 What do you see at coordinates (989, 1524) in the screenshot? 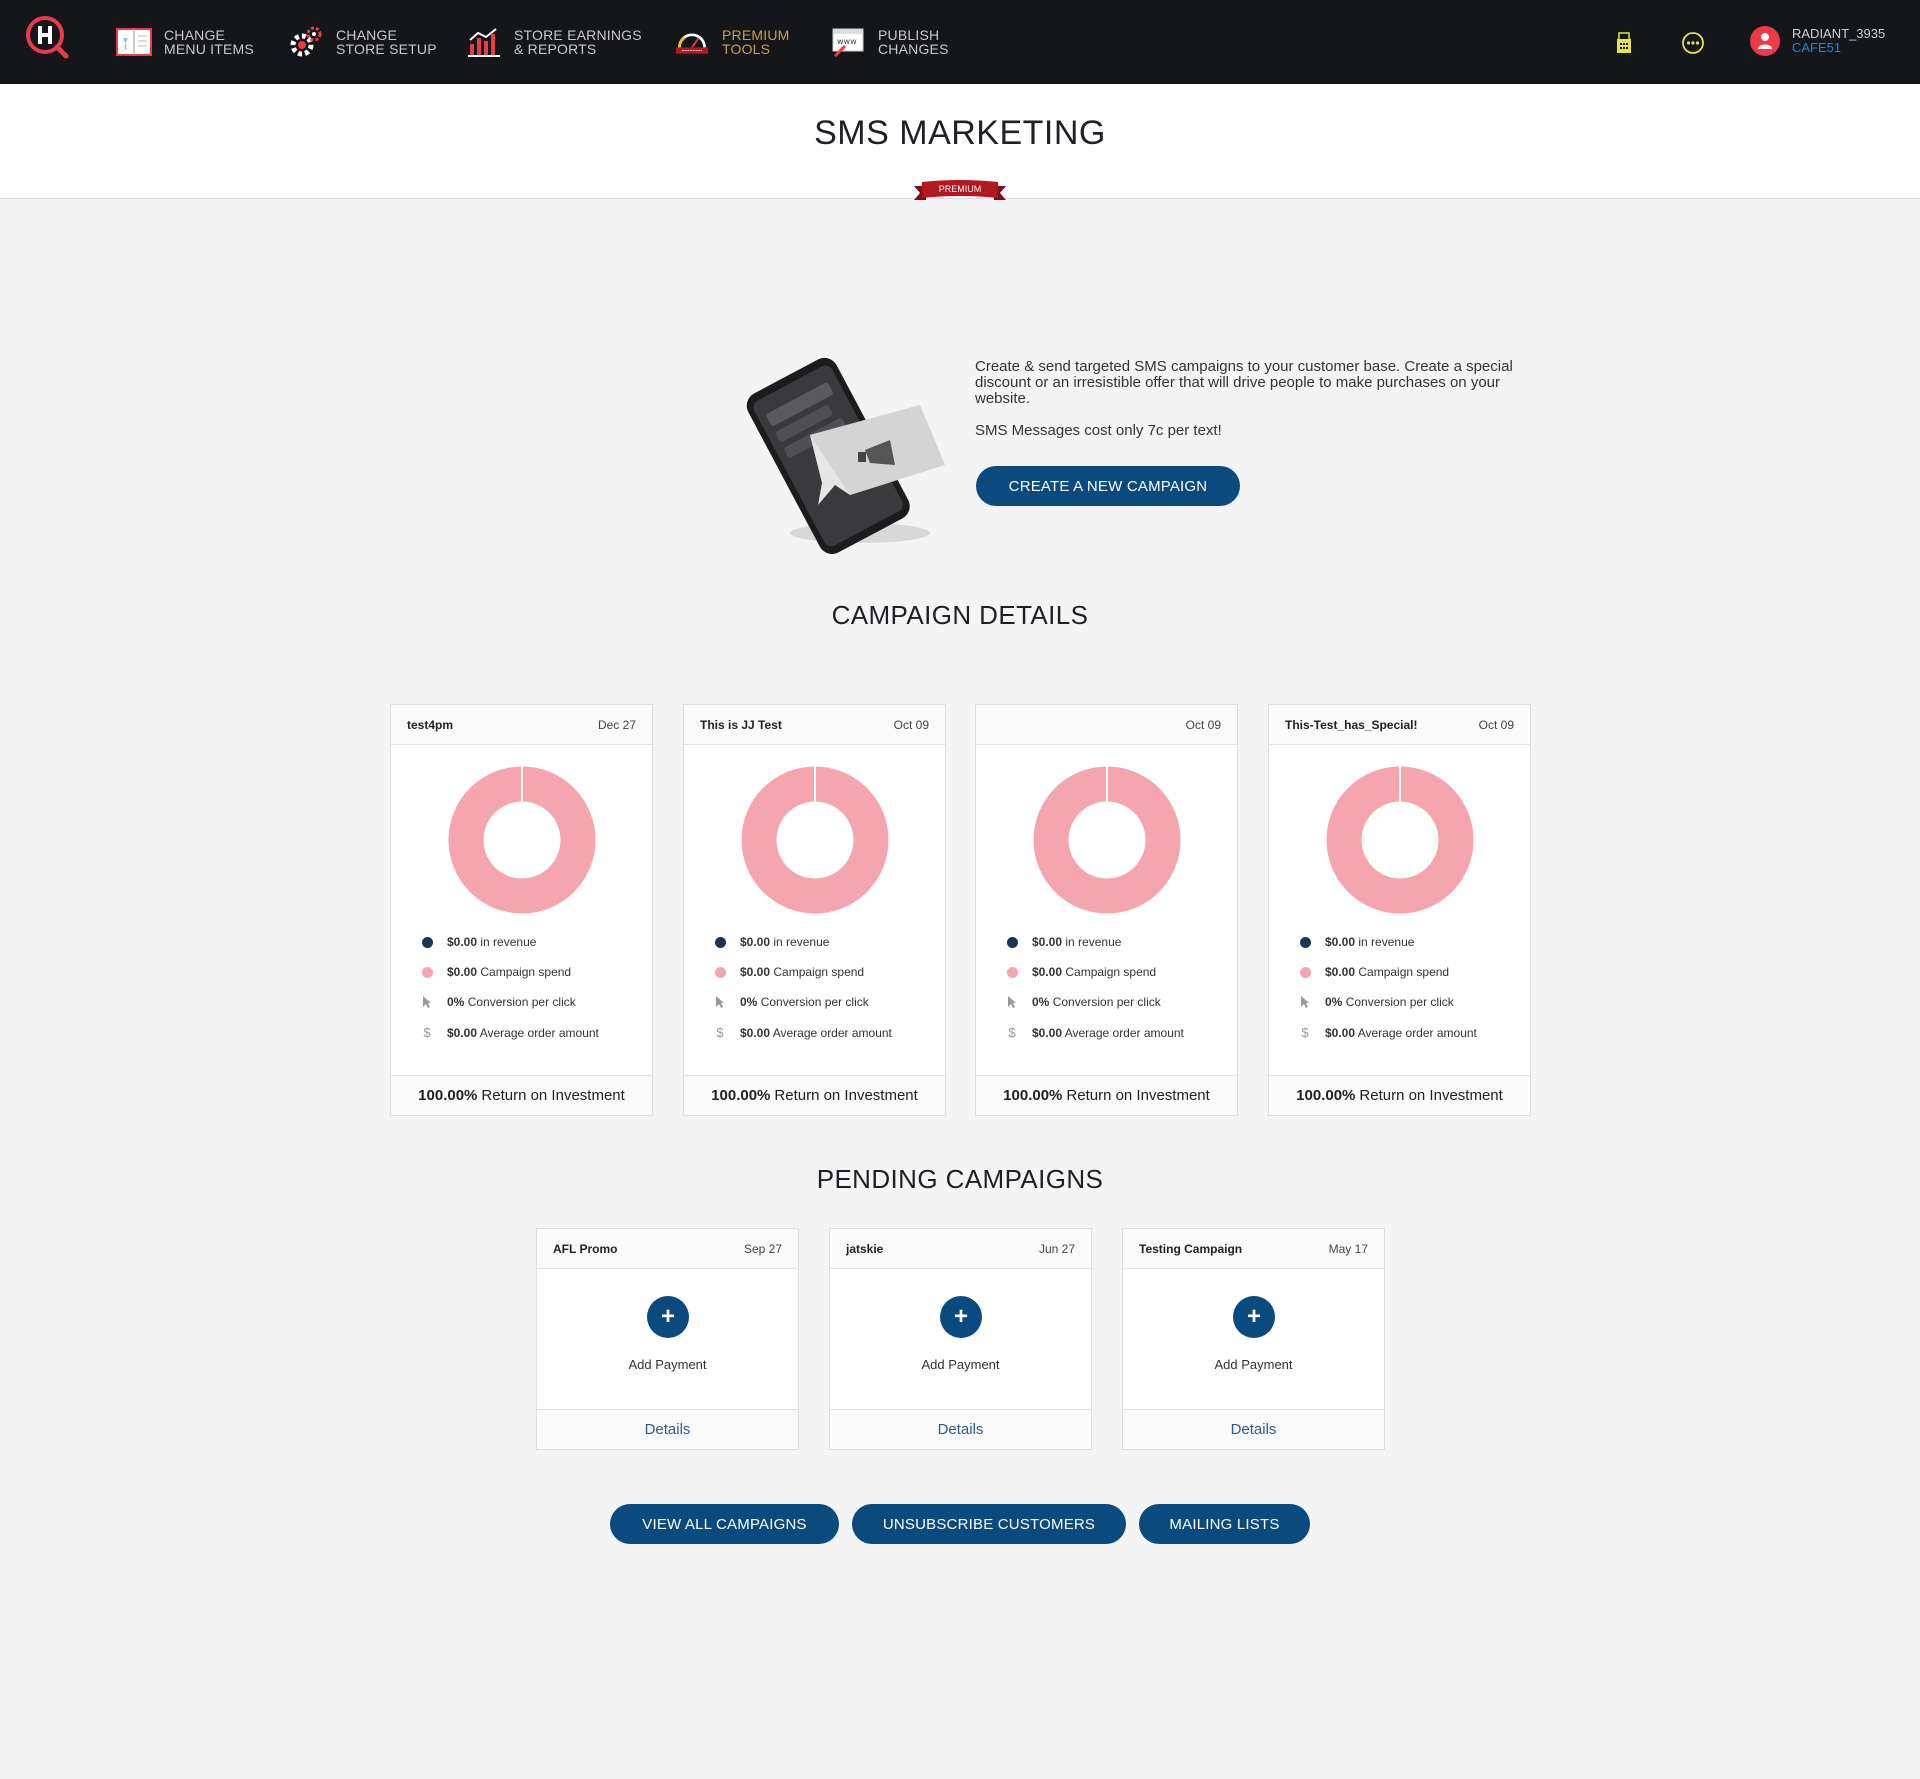
I see `unsubscribe-customers-button: UNSUBSCRIBE CUSTOMERS` at bounding box center [989, 1524].